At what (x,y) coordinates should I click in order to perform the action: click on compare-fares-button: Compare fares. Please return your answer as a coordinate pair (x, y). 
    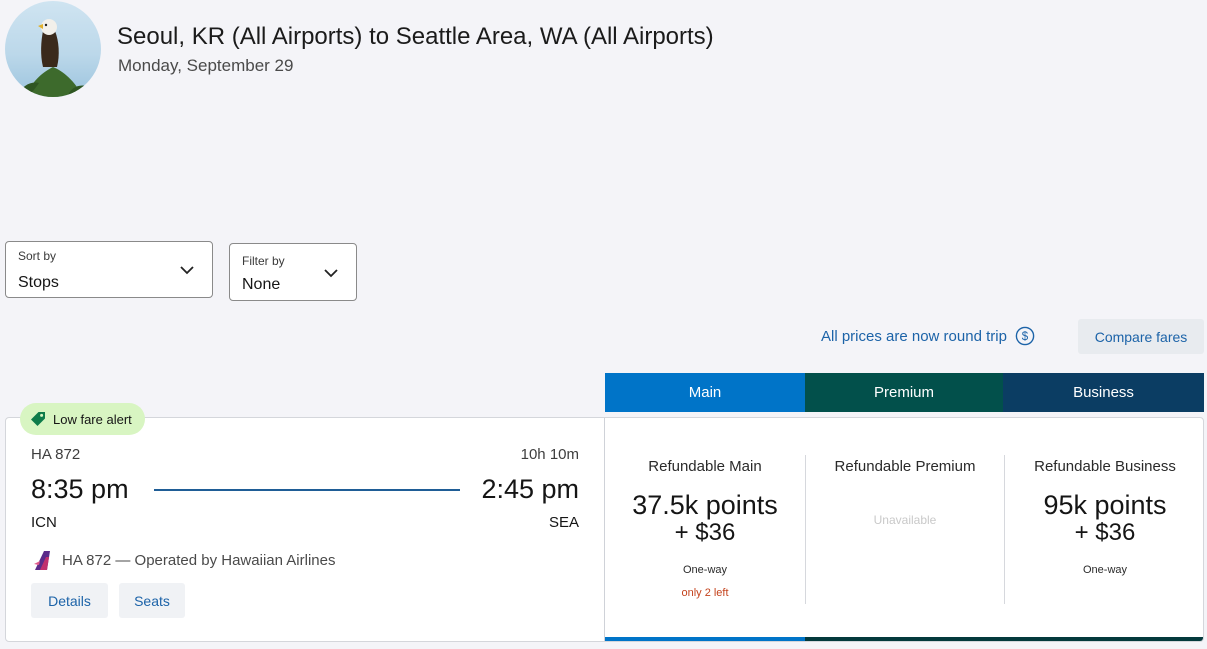
    Looking at the image, I should click on (1141, 336).